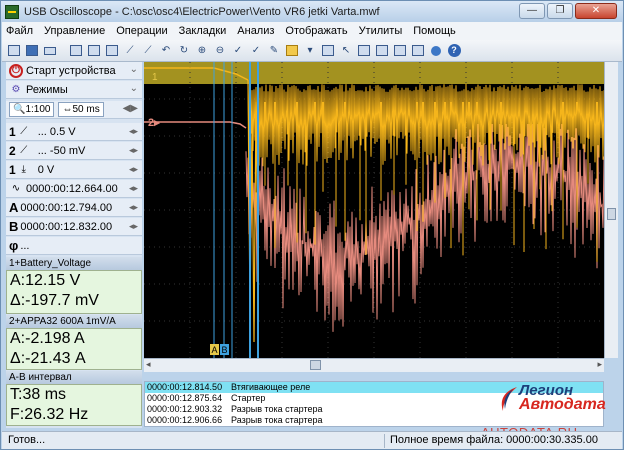 The height and width of the screenshot is (450, 624). I want to click on layout-icon, so click(418, 51).